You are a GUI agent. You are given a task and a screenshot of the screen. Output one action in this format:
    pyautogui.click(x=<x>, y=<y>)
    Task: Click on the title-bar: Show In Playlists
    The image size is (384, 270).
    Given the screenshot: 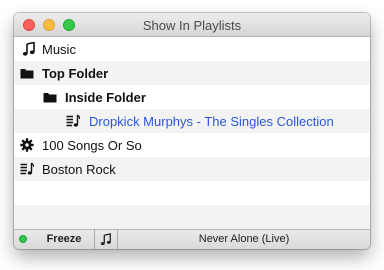 What is the action you would take?
    pyautogui.click(x=192, y=25)
    